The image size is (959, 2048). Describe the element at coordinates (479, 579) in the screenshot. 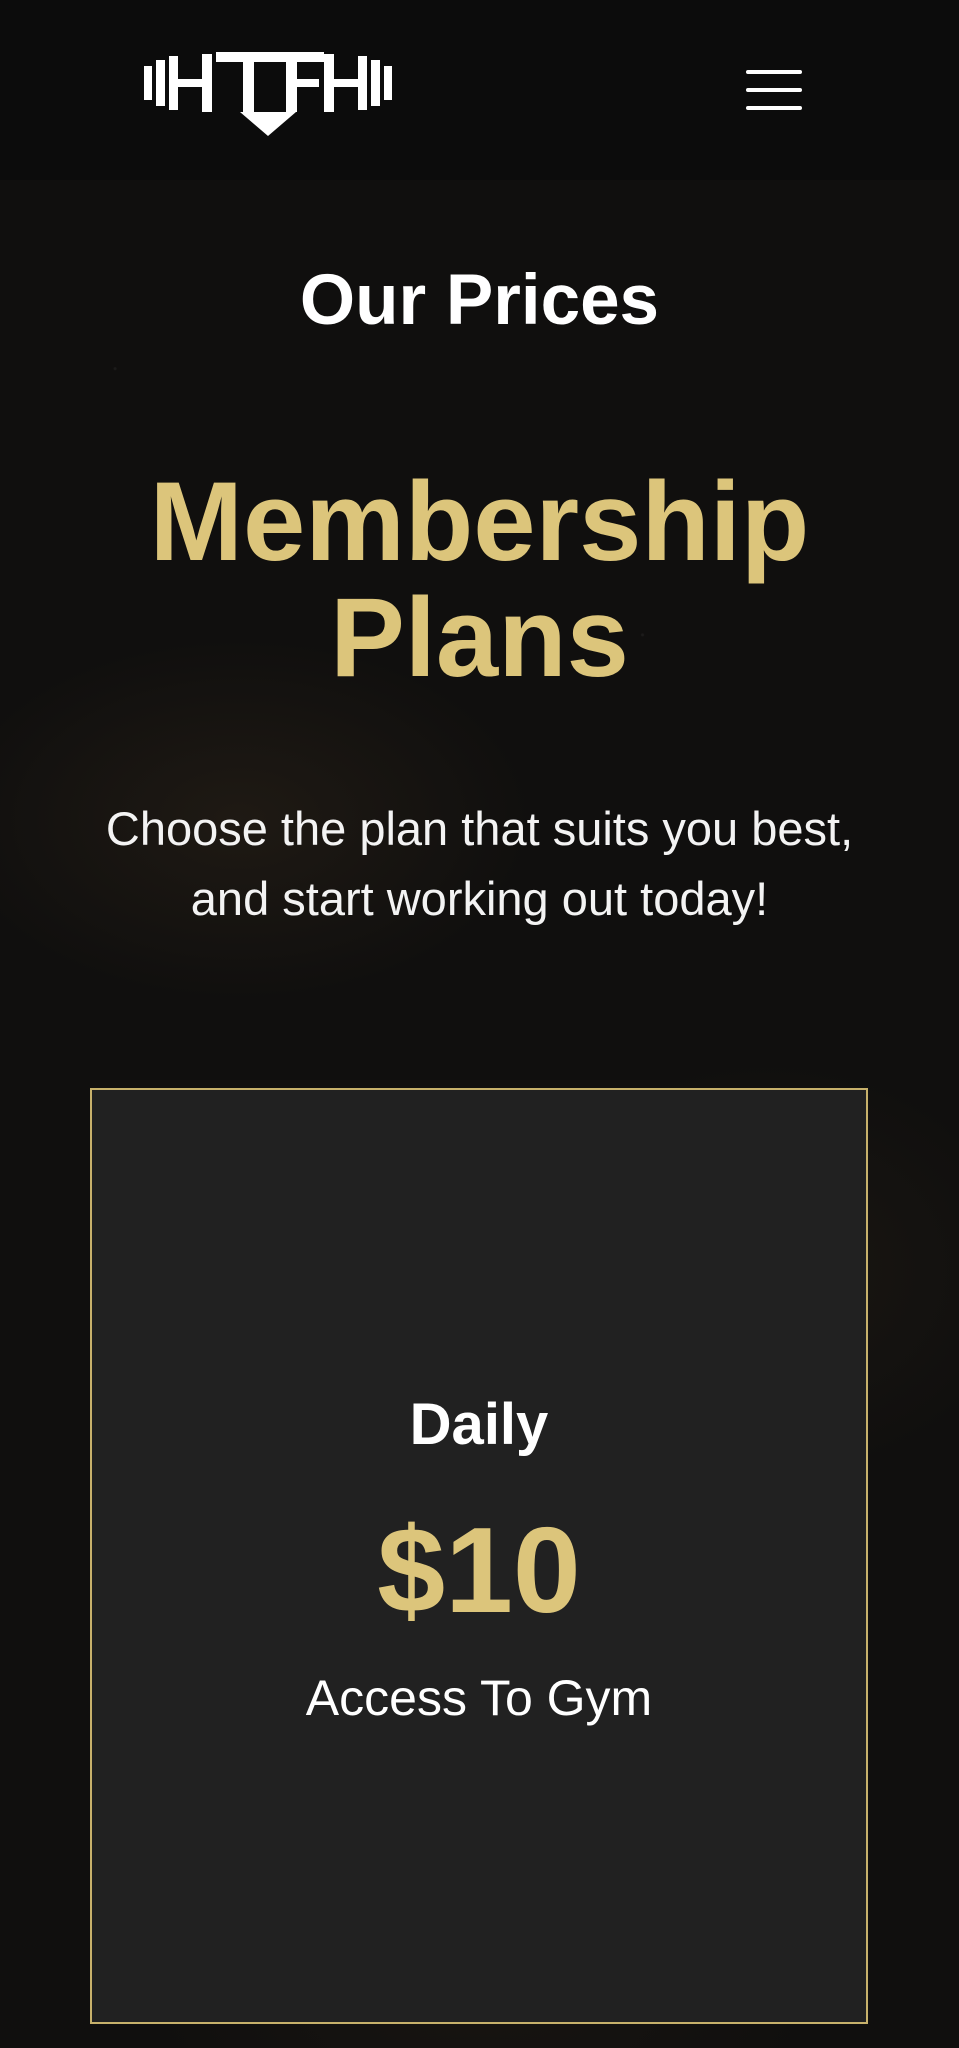

I see `page-title: Membership Plans` at that location.